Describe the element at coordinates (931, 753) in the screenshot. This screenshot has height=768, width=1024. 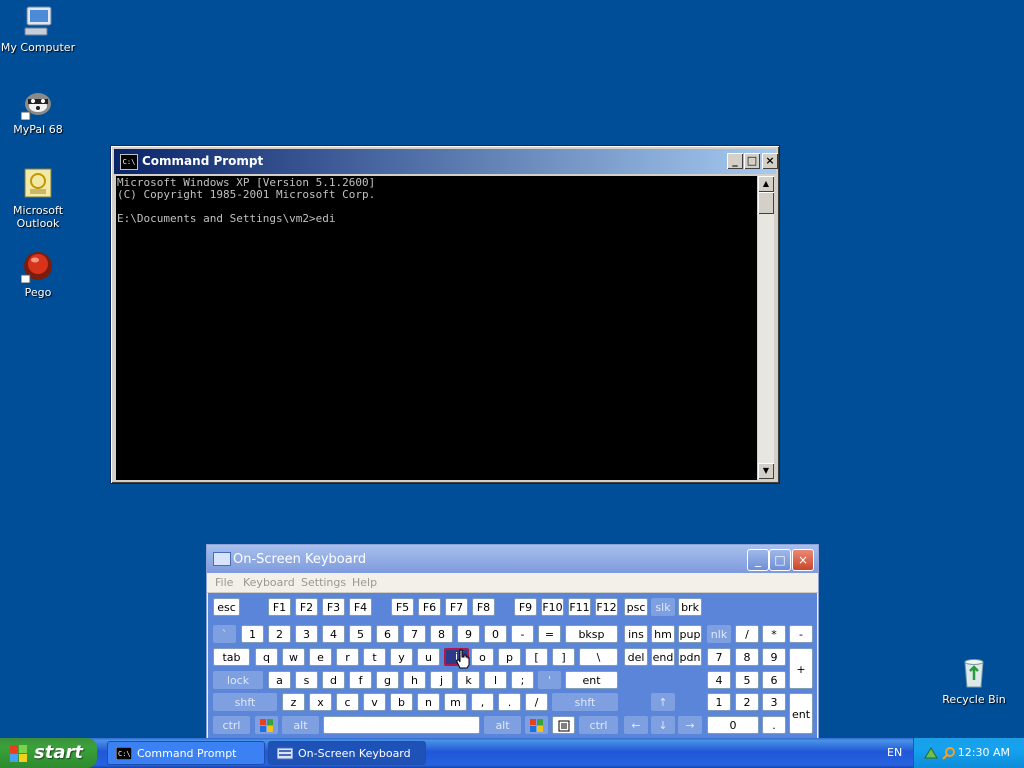
I see `network-icon` at that location.